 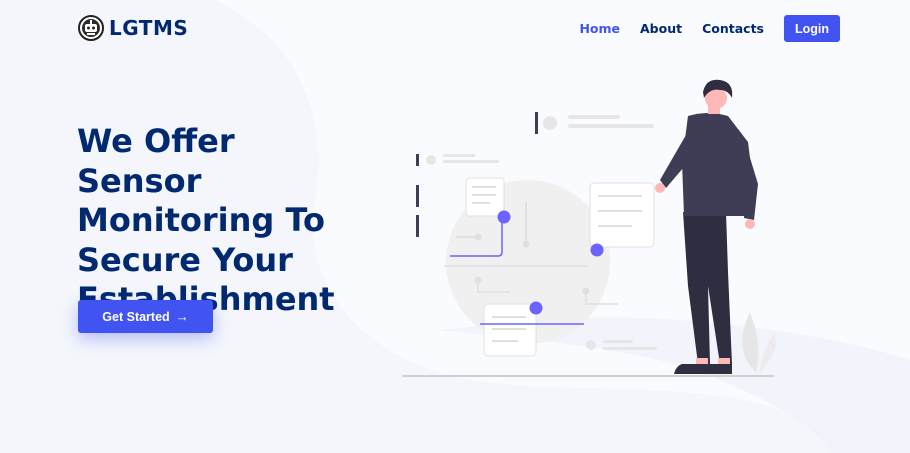 What do you see at coordinates (812, 28) in the screenshot?
I see `login-button: Login` at bounding box center [812, 28].